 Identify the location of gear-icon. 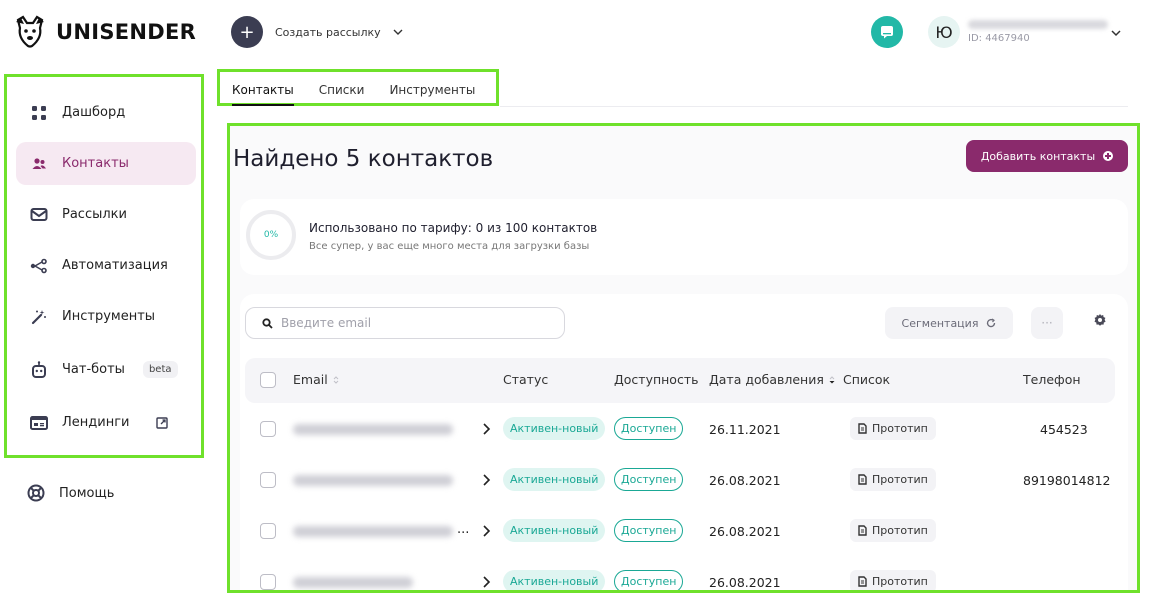
(1100, 320).